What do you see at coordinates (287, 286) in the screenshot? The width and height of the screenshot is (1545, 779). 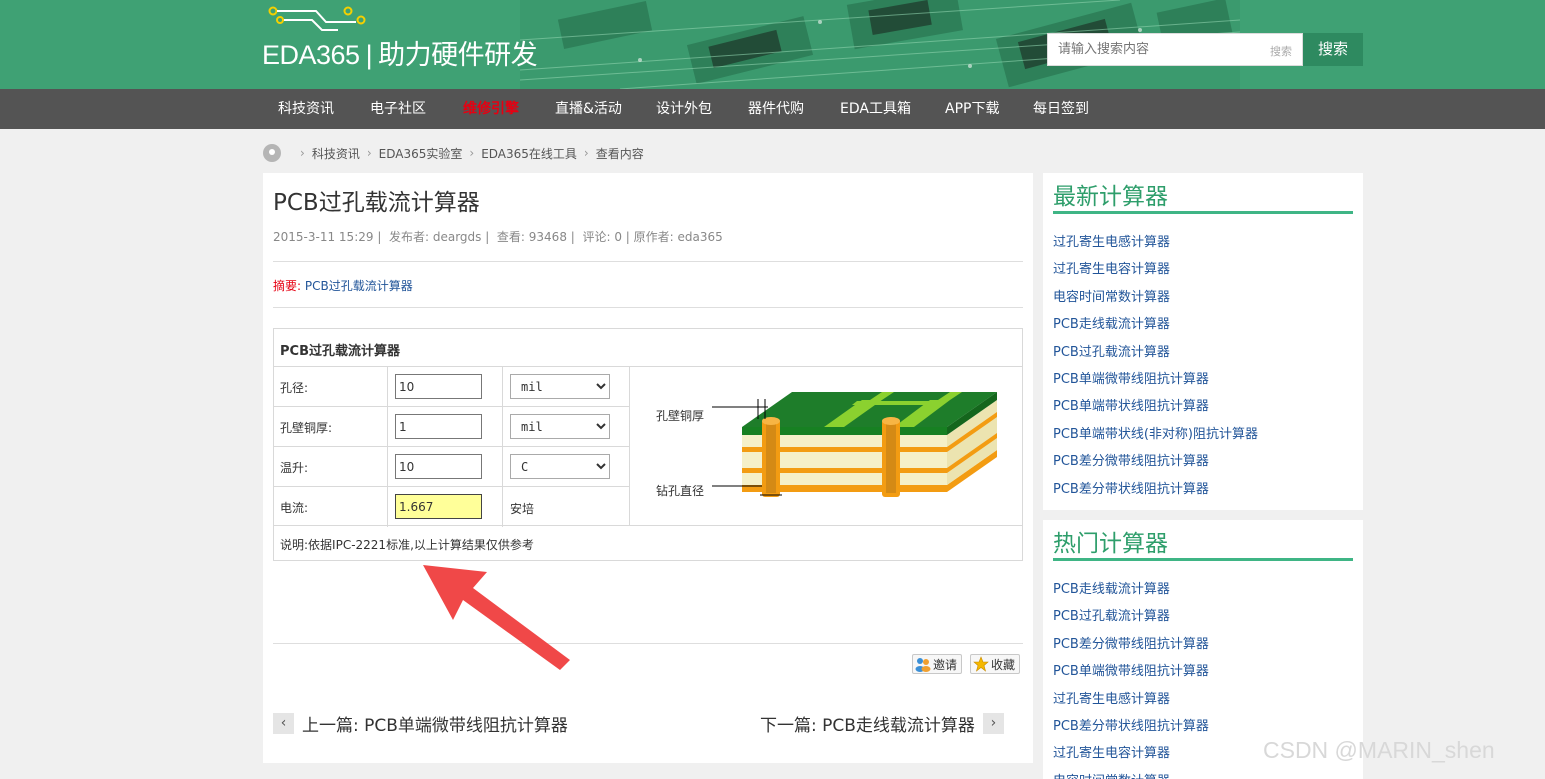 I see `summary-label: 摘要:` at bounding box center [287, 286].